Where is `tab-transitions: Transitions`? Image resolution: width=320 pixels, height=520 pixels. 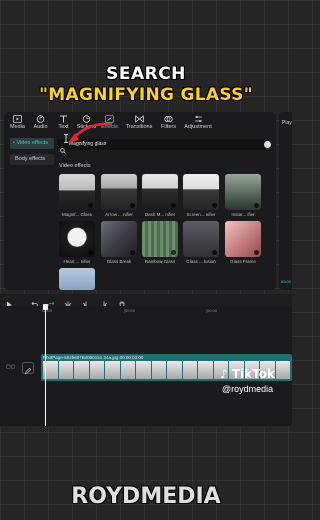 tab-transitions: Transitions is located at coordinates (139, 123).